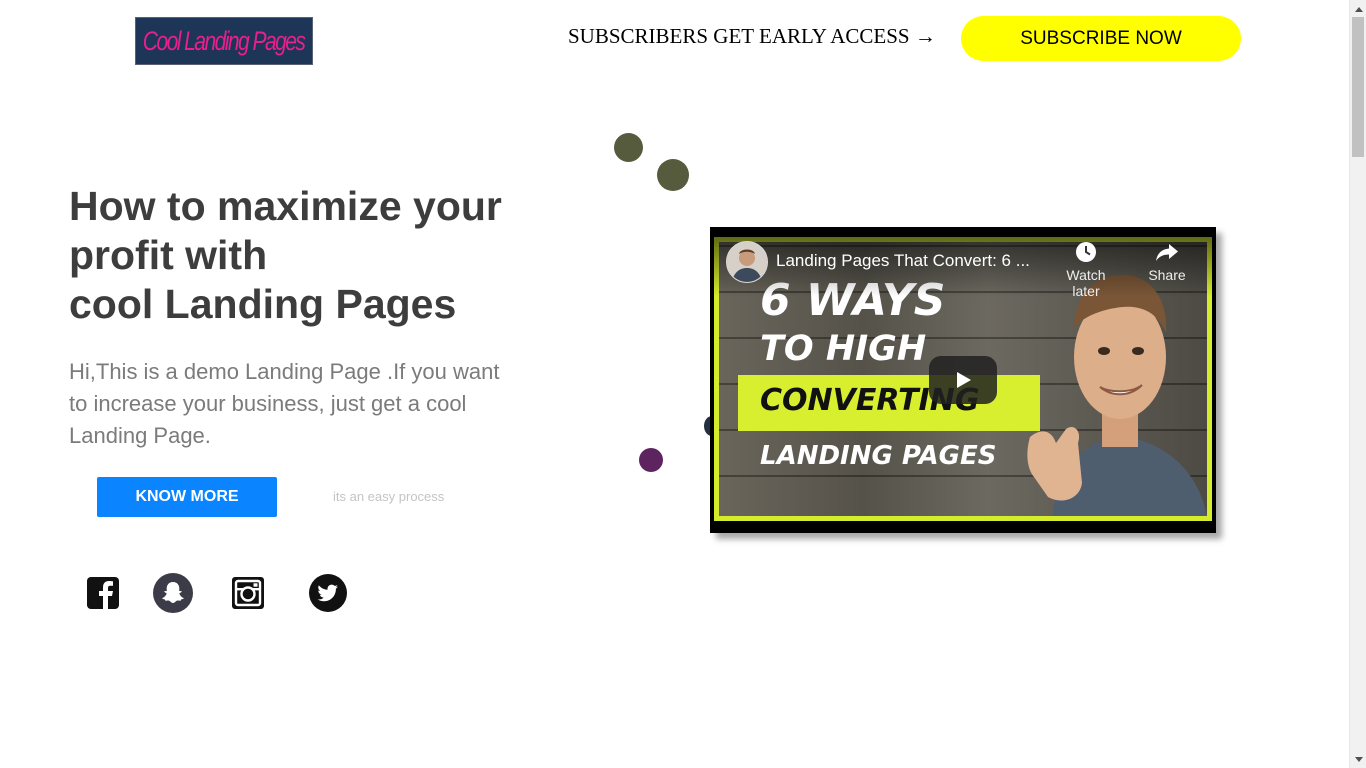  I want to click on scroll-up-arrow-icon, so click(1358, 8).